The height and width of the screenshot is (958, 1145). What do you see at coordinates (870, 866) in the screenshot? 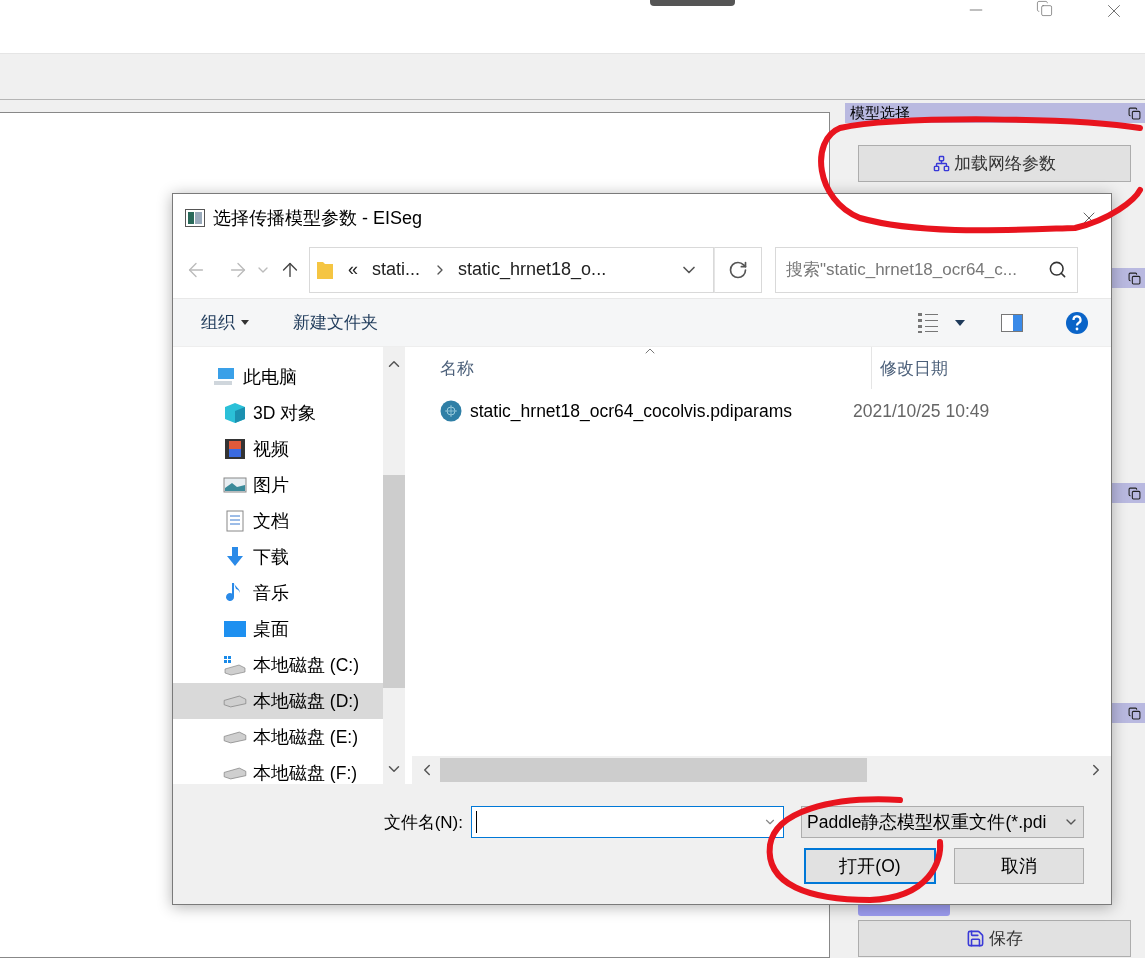
I see `dialog-button: 打开(O)` at bounding box center [870, 866].